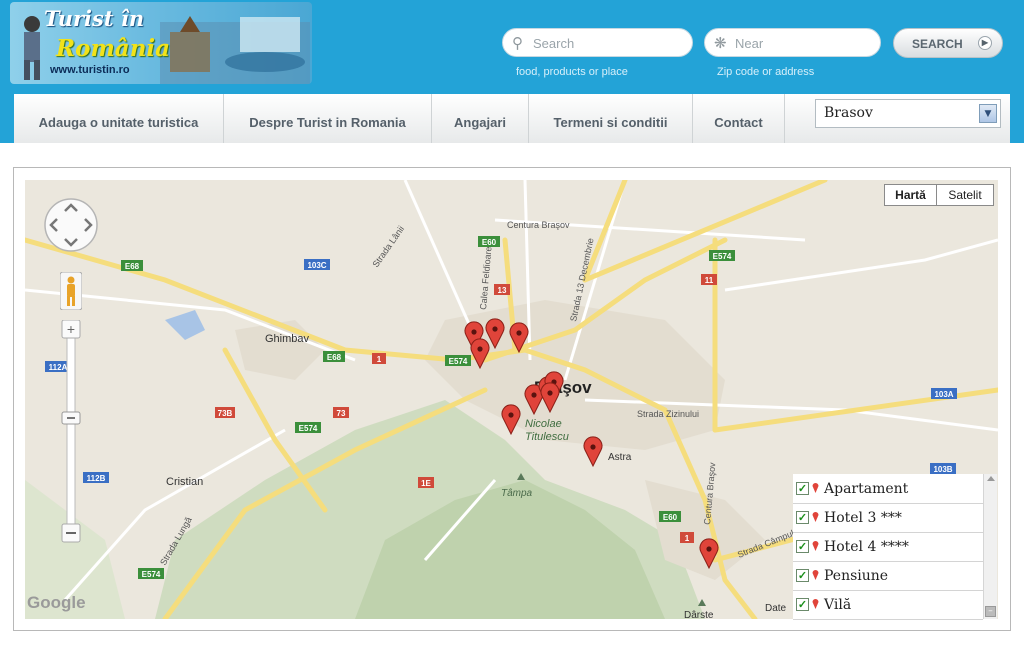 Image resolution: width=1024 pixels, height=645 pixels. I want to click on road-label-strada-zizinului: Strada Zizinului, so click(668, 414).